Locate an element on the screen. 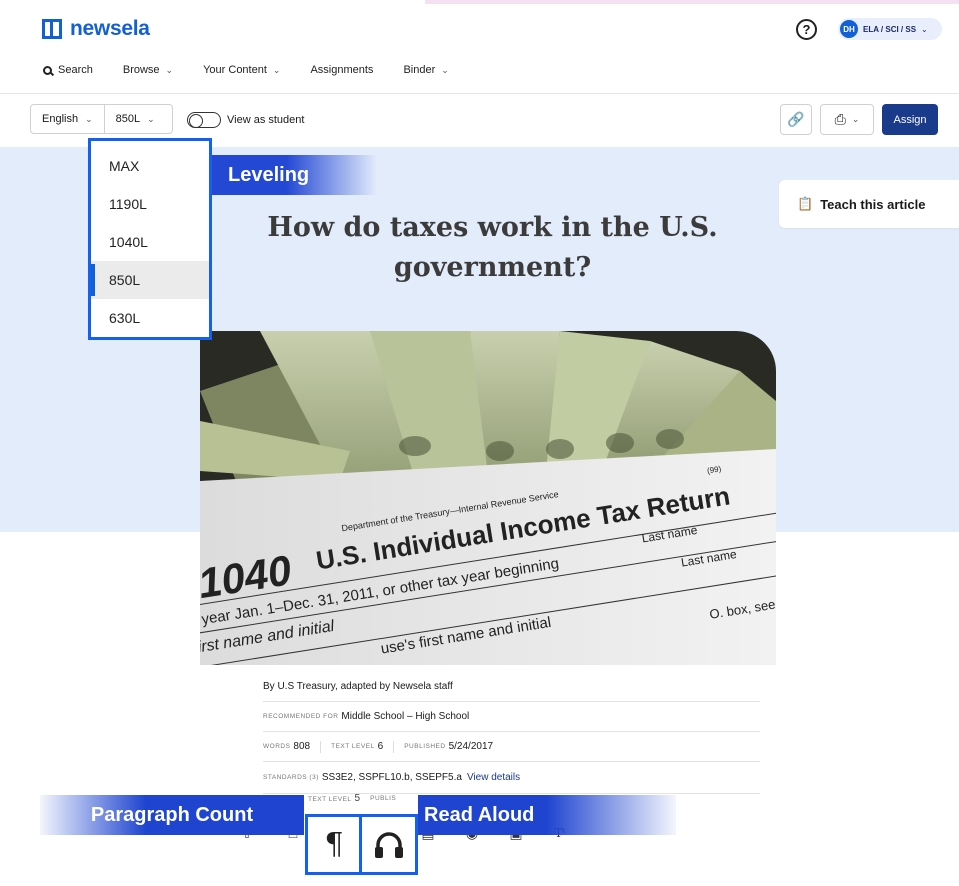  read-aloud-callout-label: Read Aloud is located at coordinates (479, 814).